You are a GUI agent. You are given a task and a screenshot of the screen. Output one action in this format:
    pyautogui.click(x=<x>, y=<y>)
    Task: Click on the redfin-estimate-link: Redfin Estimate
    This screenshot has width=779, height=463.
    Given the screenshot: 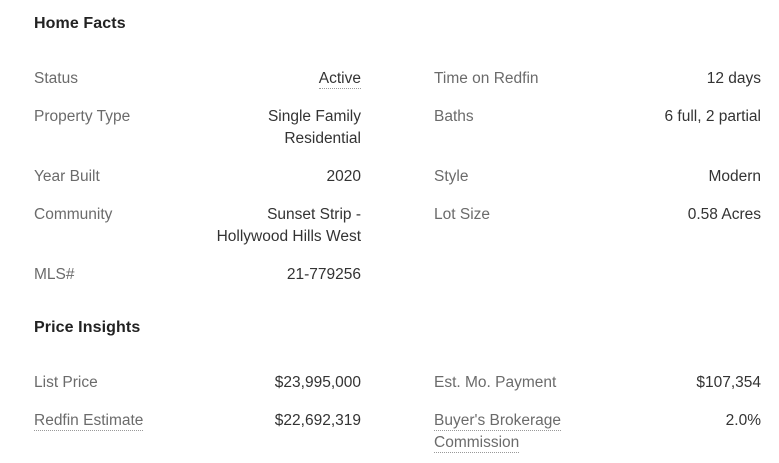 What is the action you would take?
    pyautogui.click(x=89, y=421)
    